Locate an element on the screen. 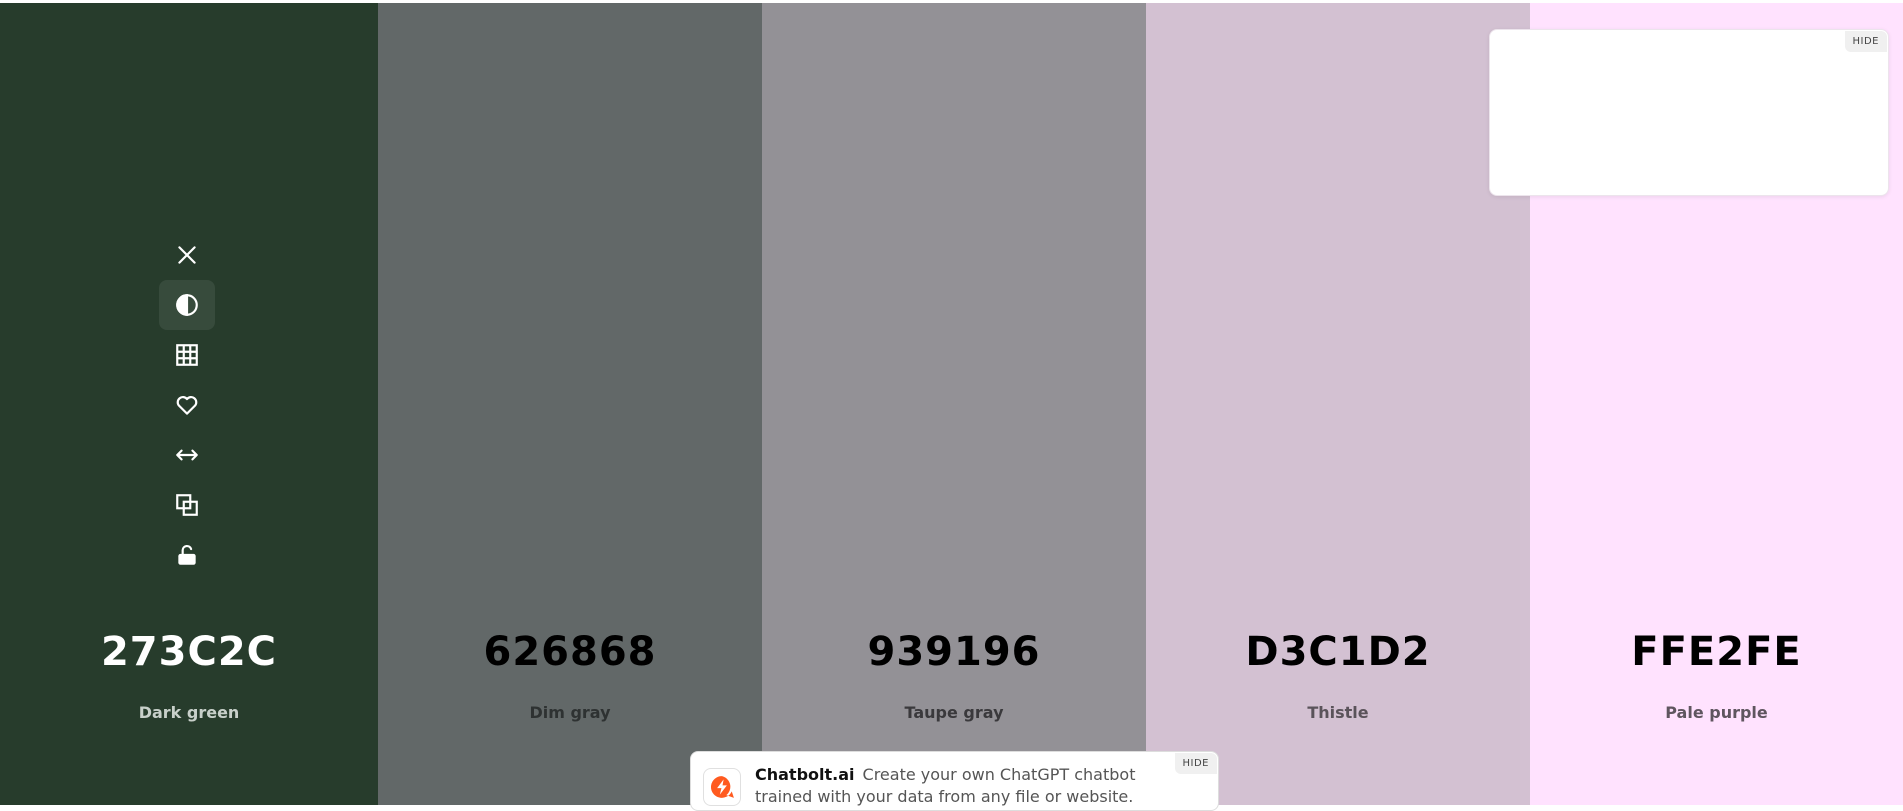 Image resolution: width=1903 pixels, height=811 pixels. hide-banner-button: HIDE is located at coordinates (1195, 763).